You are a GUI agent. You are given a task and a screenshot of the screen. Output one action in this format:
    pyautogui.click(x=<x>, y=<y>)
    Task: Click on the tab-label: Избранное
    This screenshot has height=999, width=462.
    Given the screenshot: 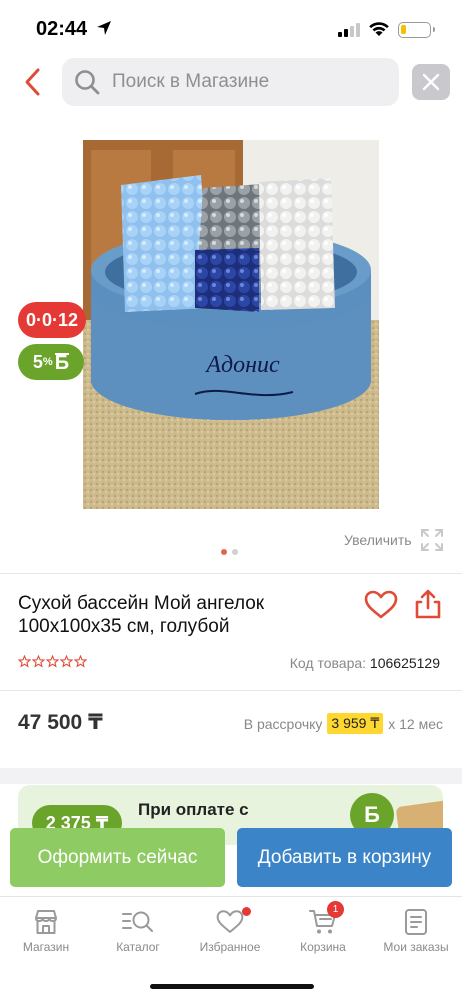 What is the action you would take?
    pyautogui.click(x=230, y=947)
    